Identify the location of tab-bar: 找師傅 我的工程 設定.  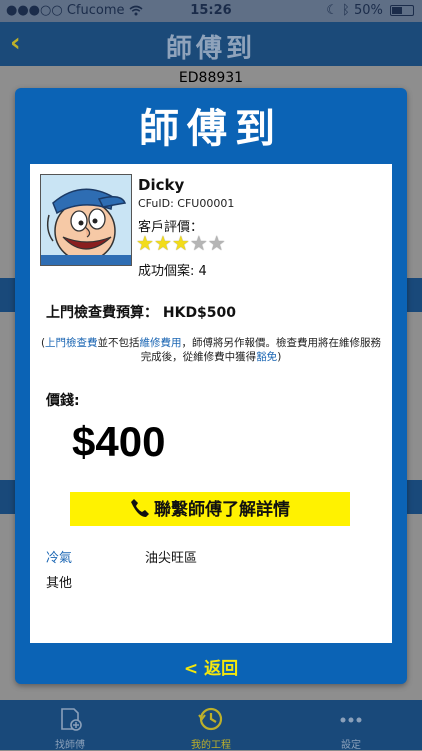
(211, 725).